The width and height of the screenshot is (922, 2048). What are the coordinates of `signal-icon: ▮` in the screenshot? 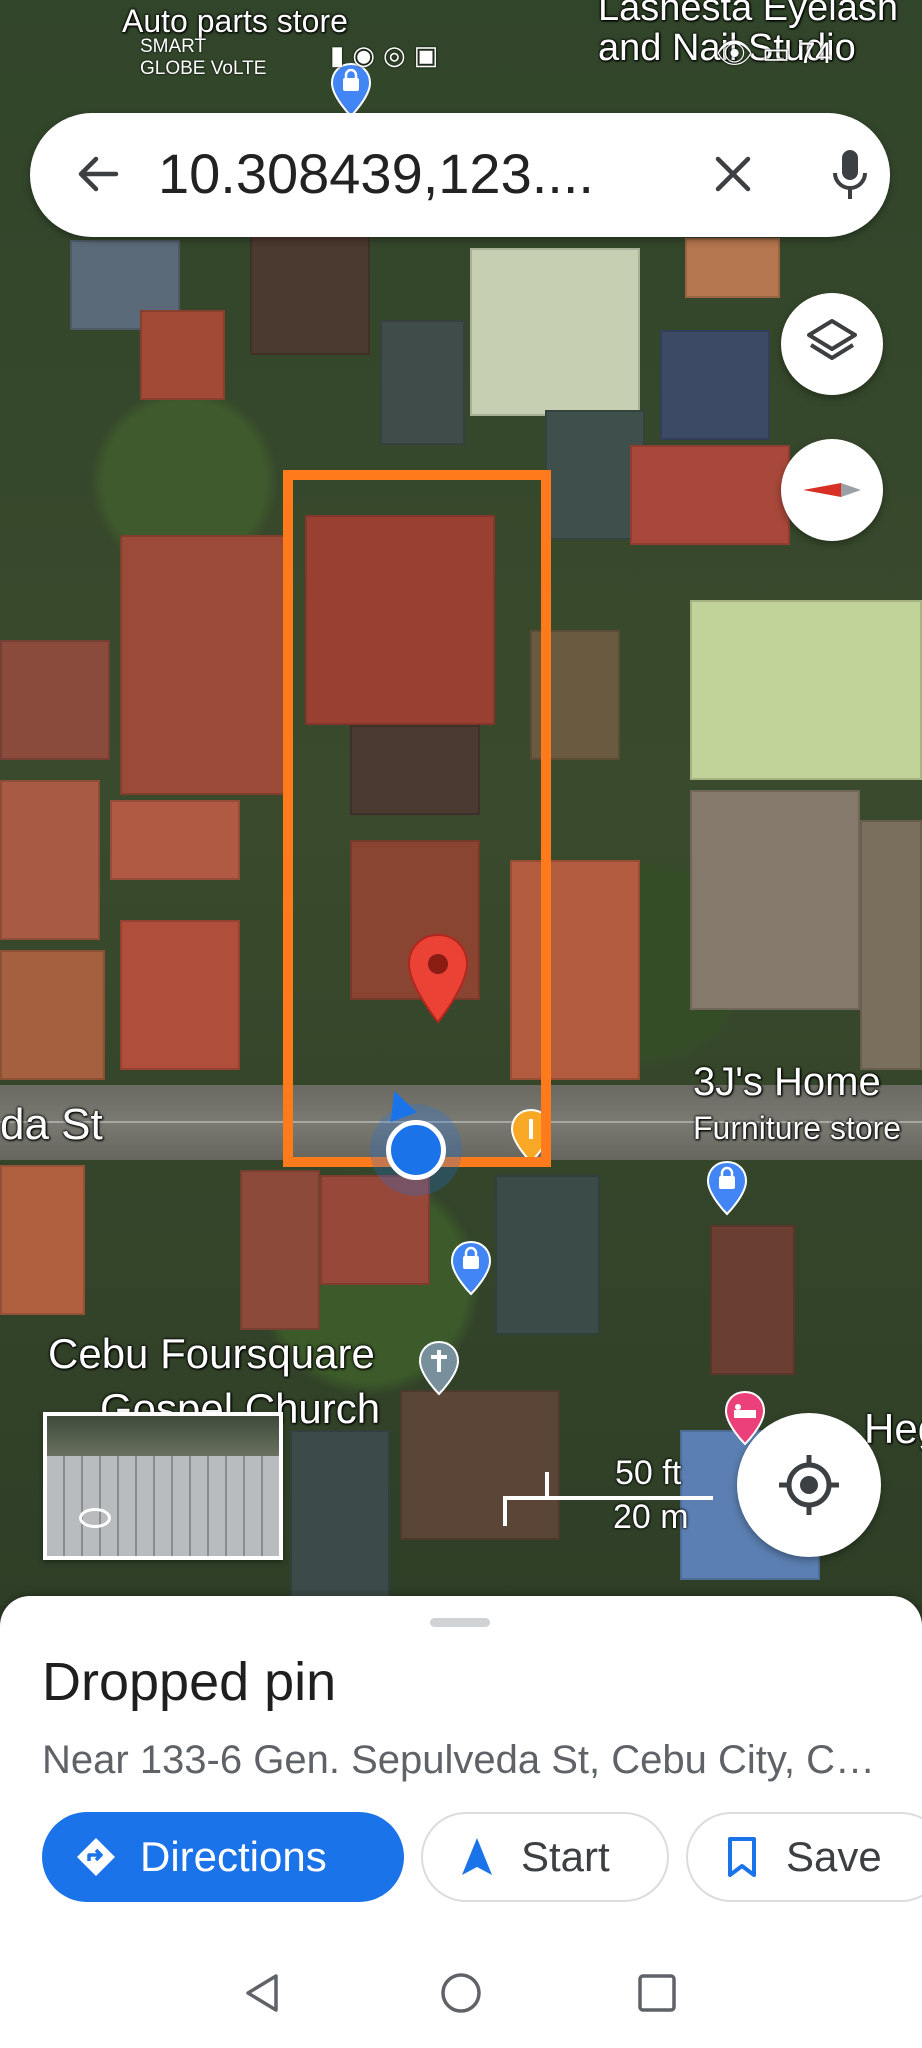 It's located at (341, 55).